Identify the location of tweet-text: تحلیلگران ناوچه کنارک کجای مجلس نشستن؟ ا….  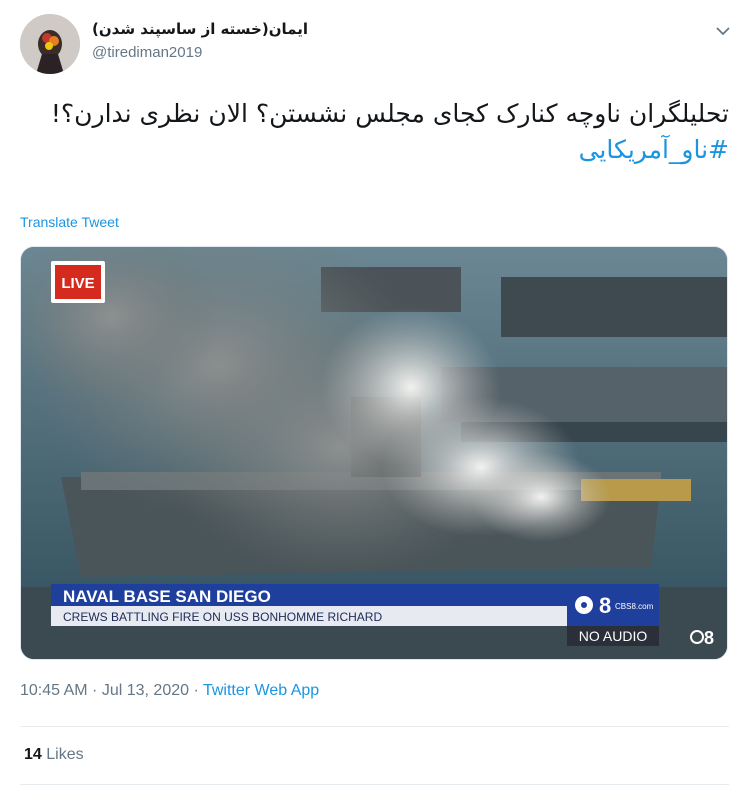
(374, 132).